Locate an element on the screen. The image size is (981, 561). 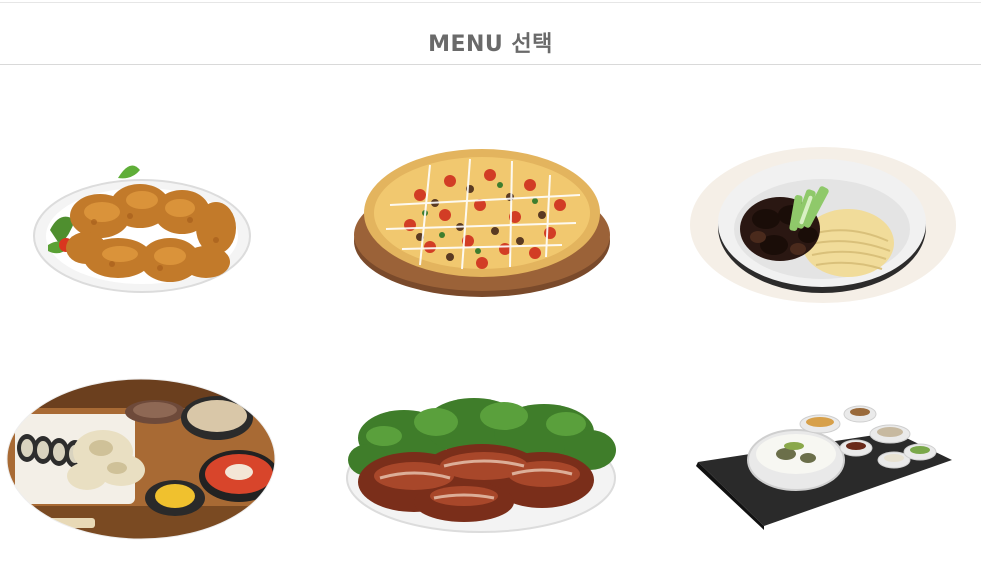
top-border is located at coordinates (490, 2).